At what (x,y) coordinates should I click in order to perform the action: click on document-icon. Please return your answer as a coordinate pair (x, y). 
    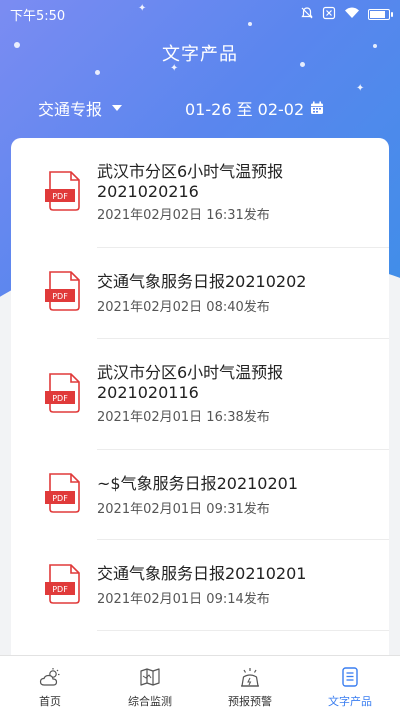
    Looking at the image, I should click on (350, 677).